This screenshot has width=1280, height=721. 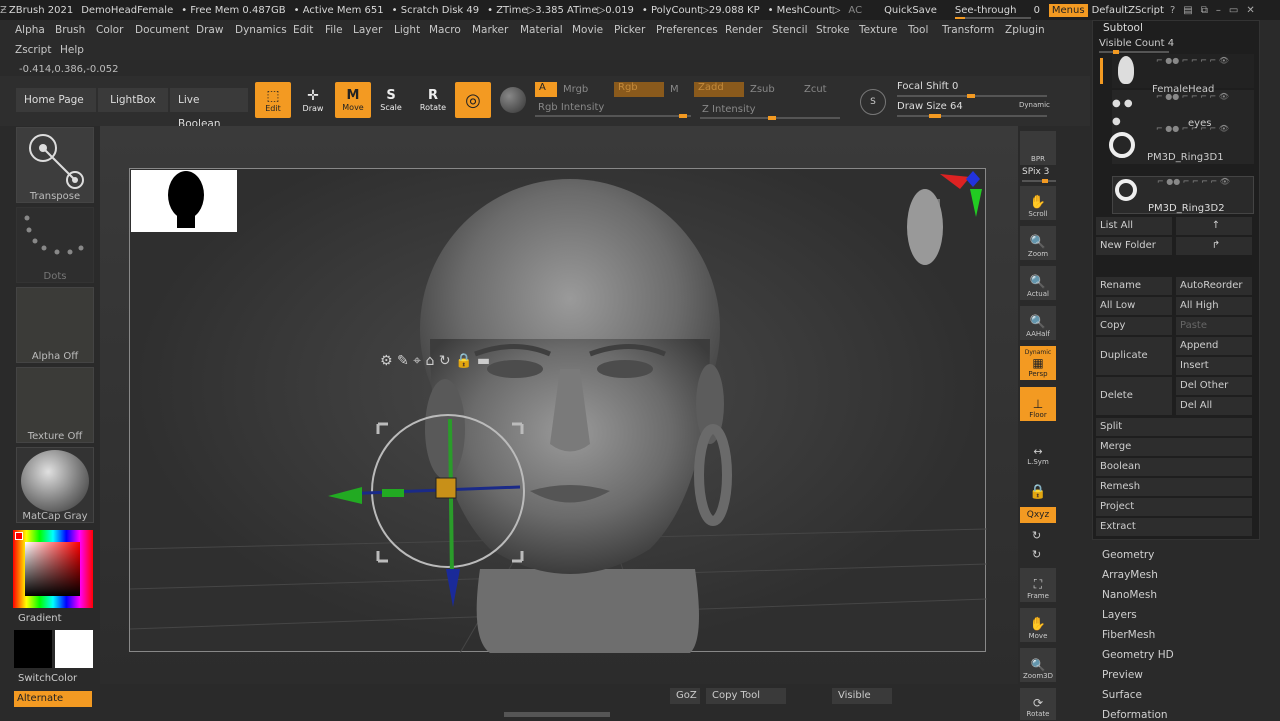 I want to click on del-other-button: Del Other, so click(x=1214, y=386).